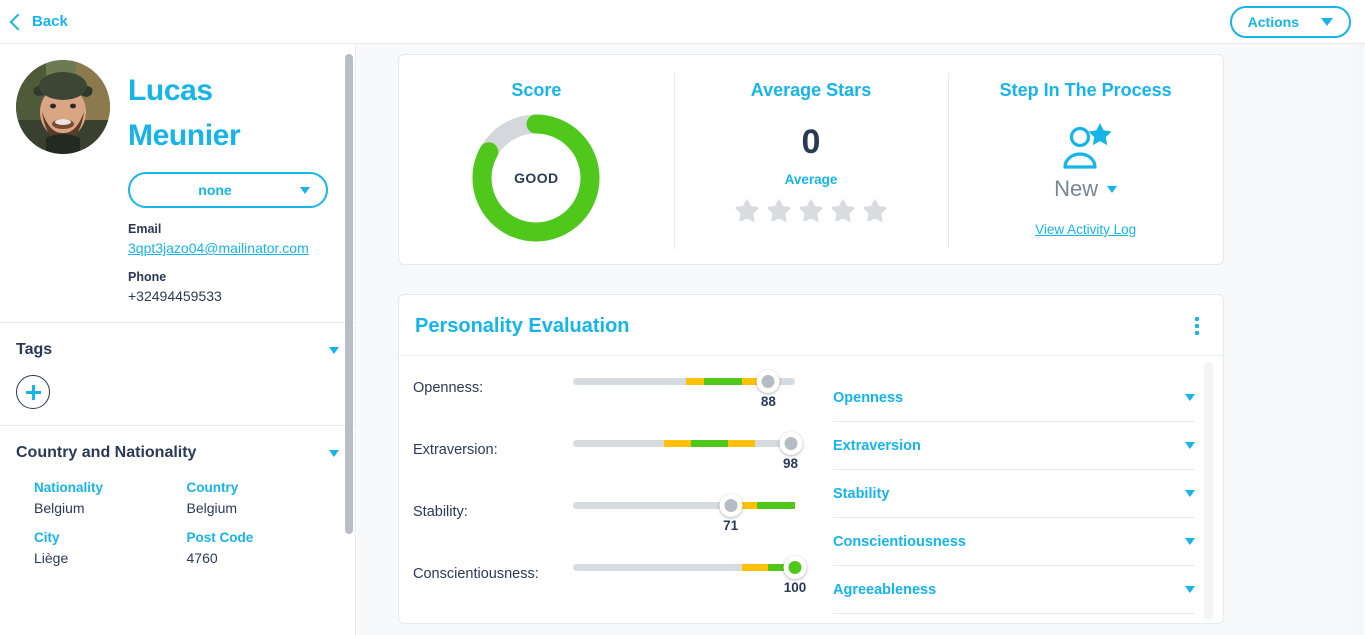 This screenshot has width=1365, height=635. Describe the element at coordinates (1085, 229) in the screenshot. I see `view-activity-log-link: View Activity Log` at that location.